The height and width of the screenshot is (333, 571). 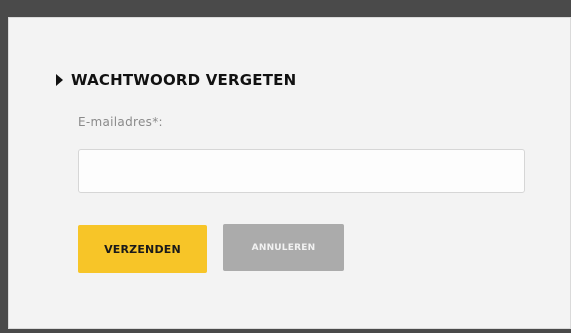 What do you see at coordinates (184, 80) in the screenshot?
I see `form-title: WACHTWOORD VERGETEN` at bounding box center [184, 80].